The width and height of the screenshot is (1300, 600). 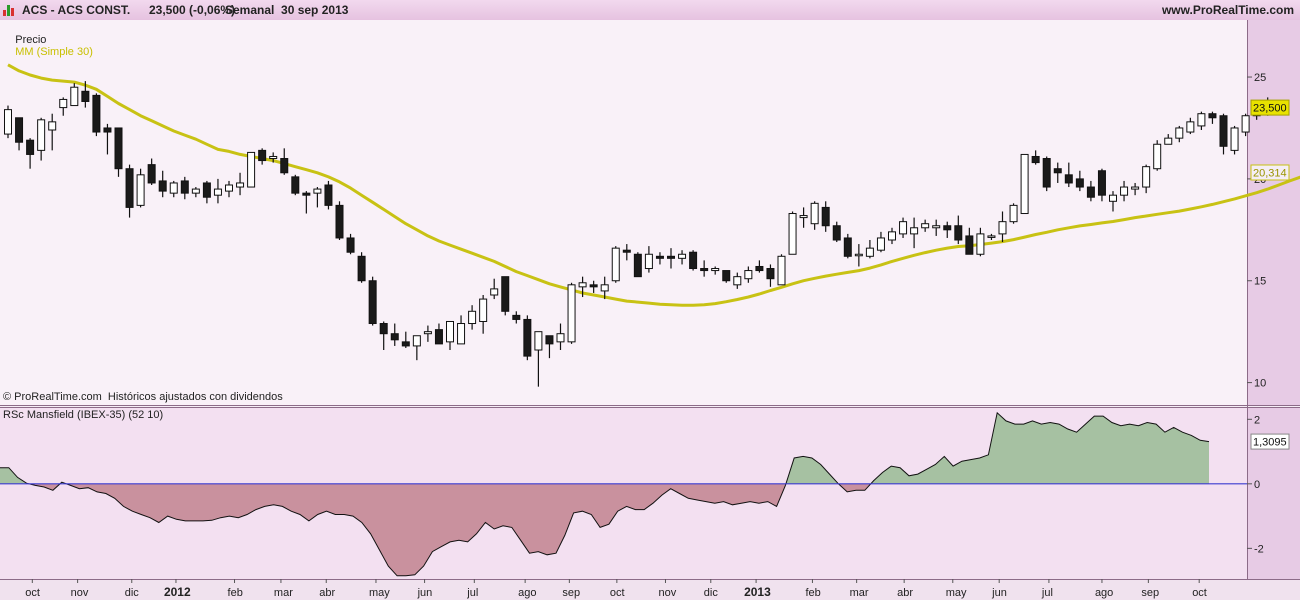 I want to click on rs-tick-label: 2, so click(x=1257, y=420).